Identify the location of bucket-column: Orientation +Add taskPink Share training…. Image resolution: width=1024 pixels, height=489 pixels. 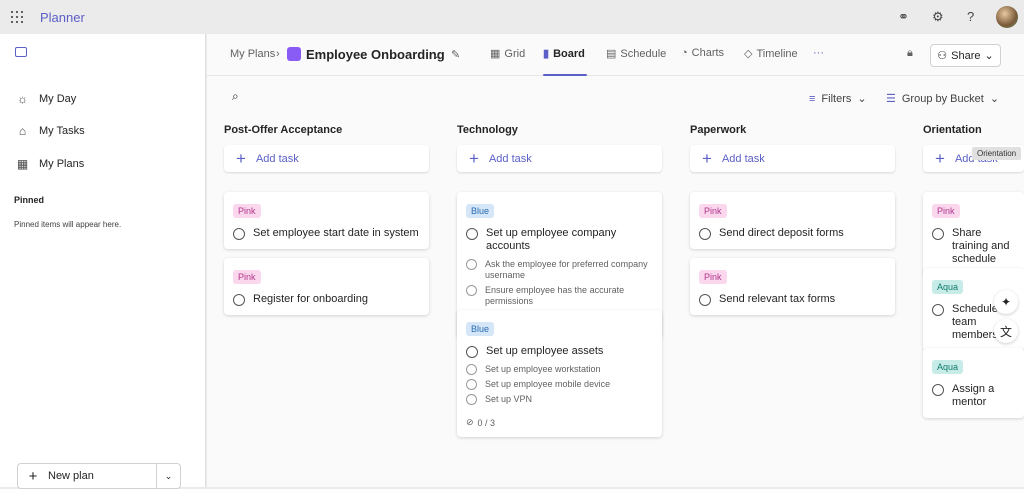
(973, 257).